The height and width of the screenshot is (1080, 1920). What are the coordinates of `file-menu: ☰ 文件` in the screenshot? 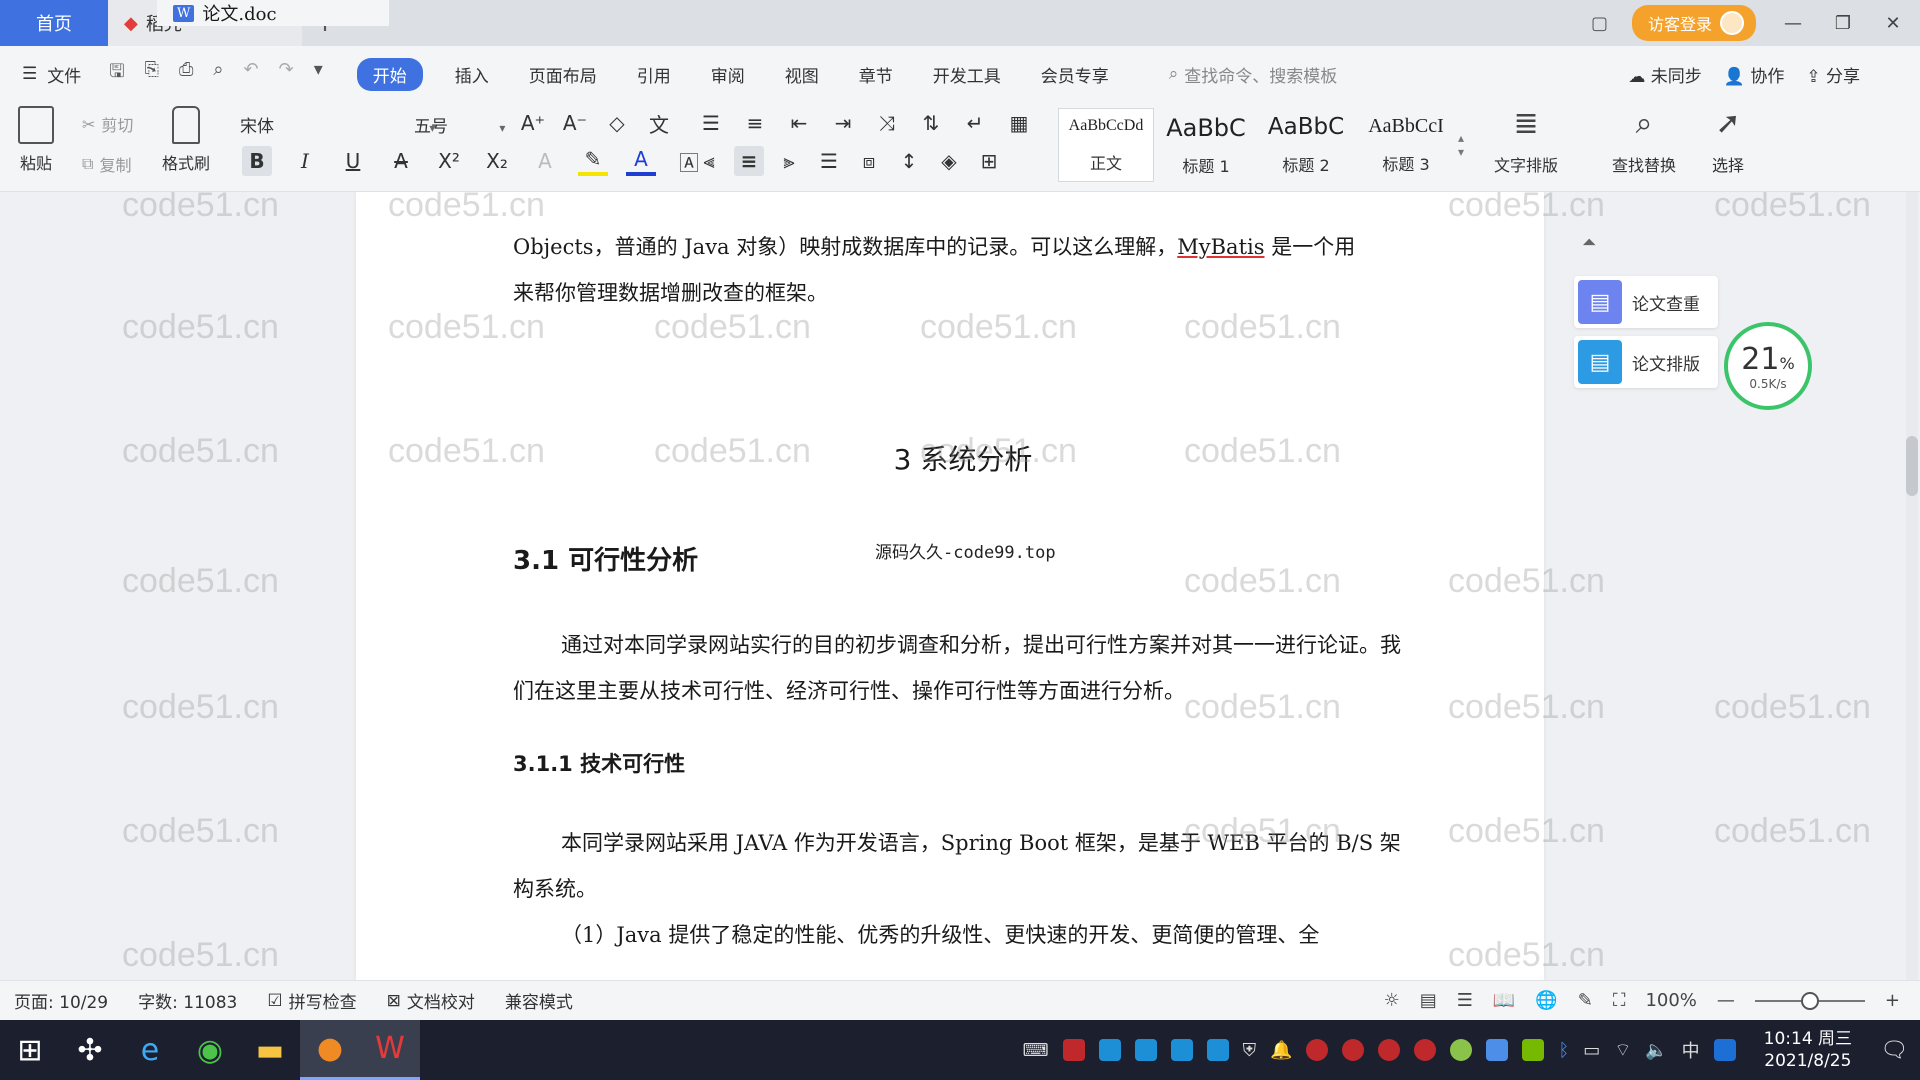 It's located at (51, 74).